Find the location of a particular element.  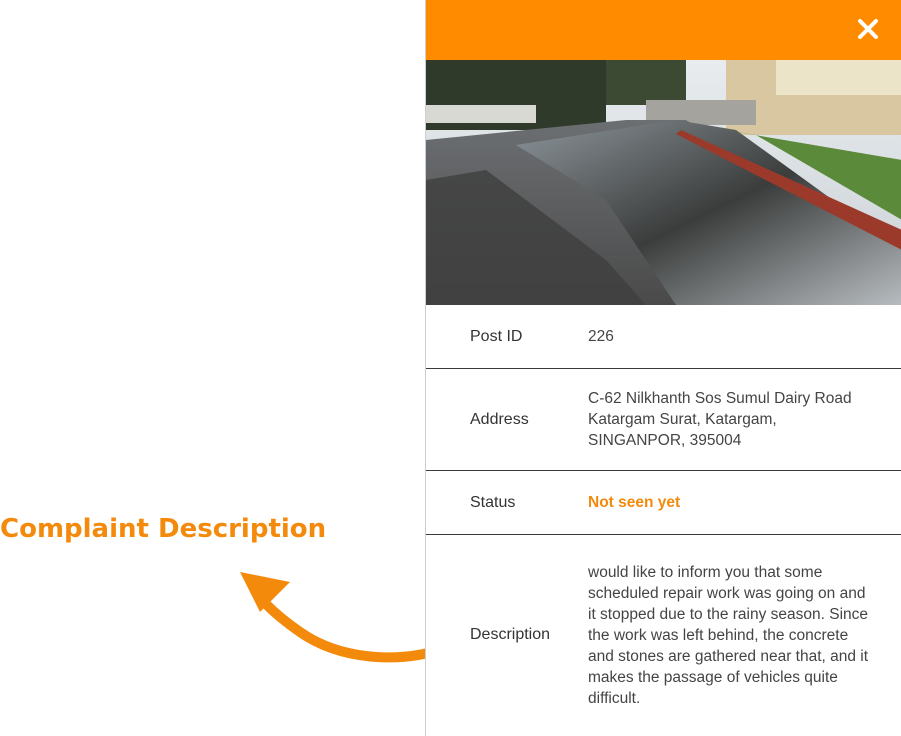

status-value: Not seen yet is located at coordinates (634, 502).